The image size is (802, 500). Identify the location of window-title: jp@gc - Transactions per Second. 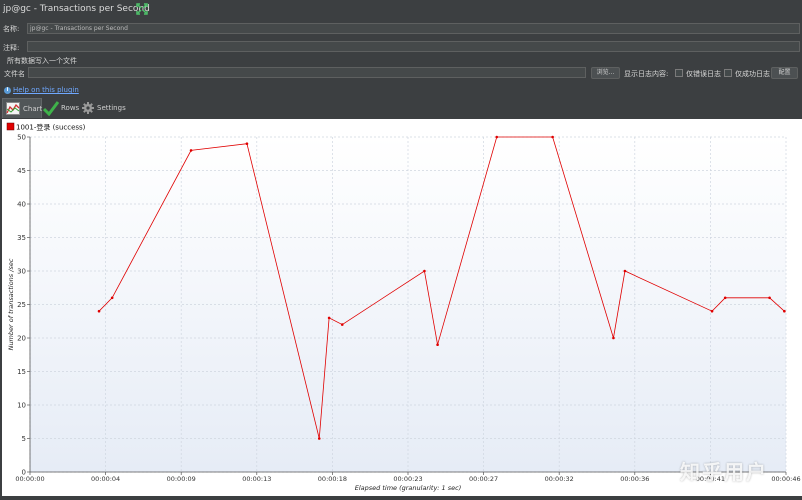
(76, 9).